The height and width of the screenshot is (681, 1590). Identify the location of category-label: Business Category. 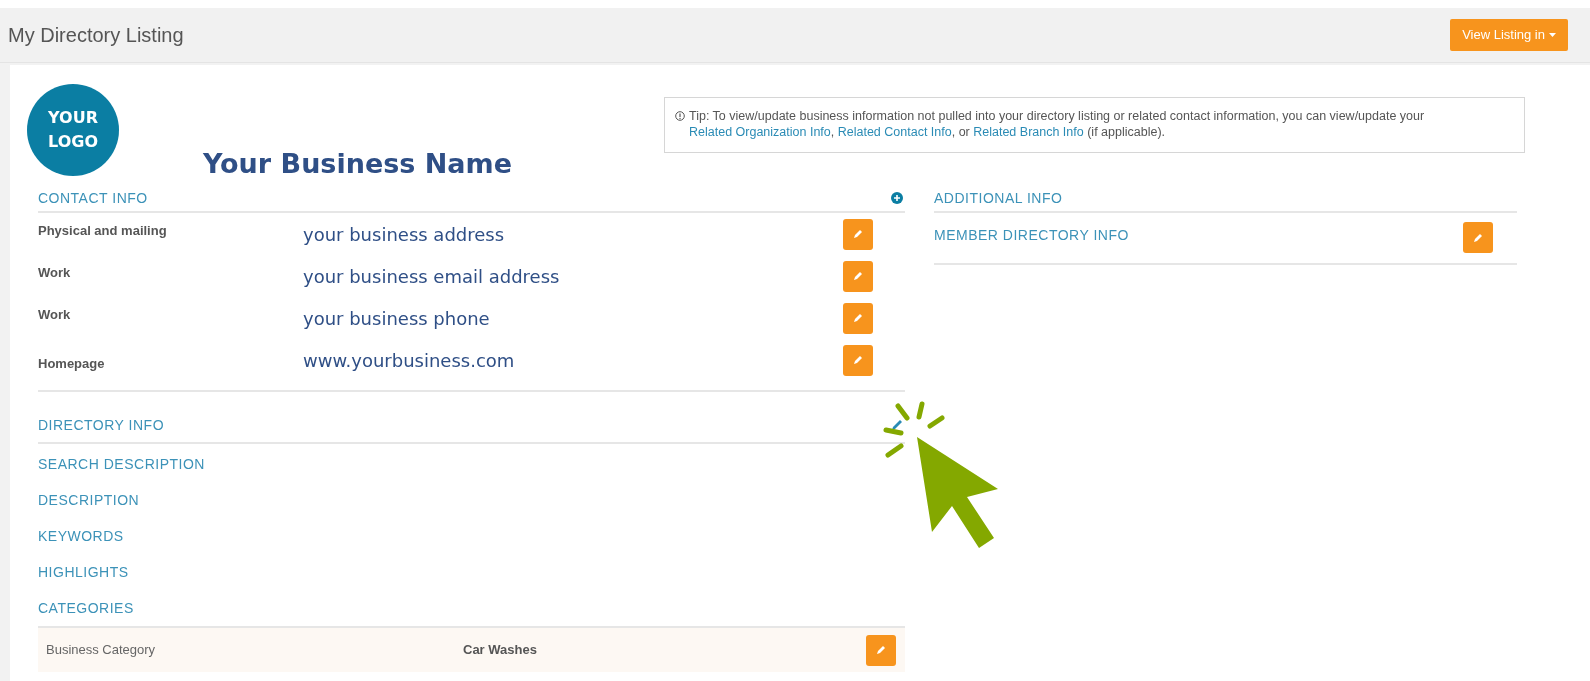
(101, 650).